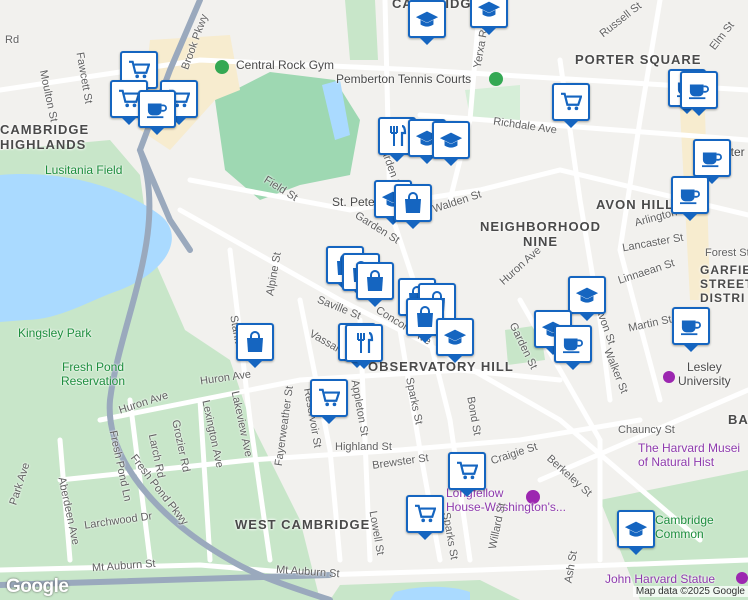  I want to click on neighborhood-label: CAMBRIDGE HIGHLANDS, so click(44, 137).